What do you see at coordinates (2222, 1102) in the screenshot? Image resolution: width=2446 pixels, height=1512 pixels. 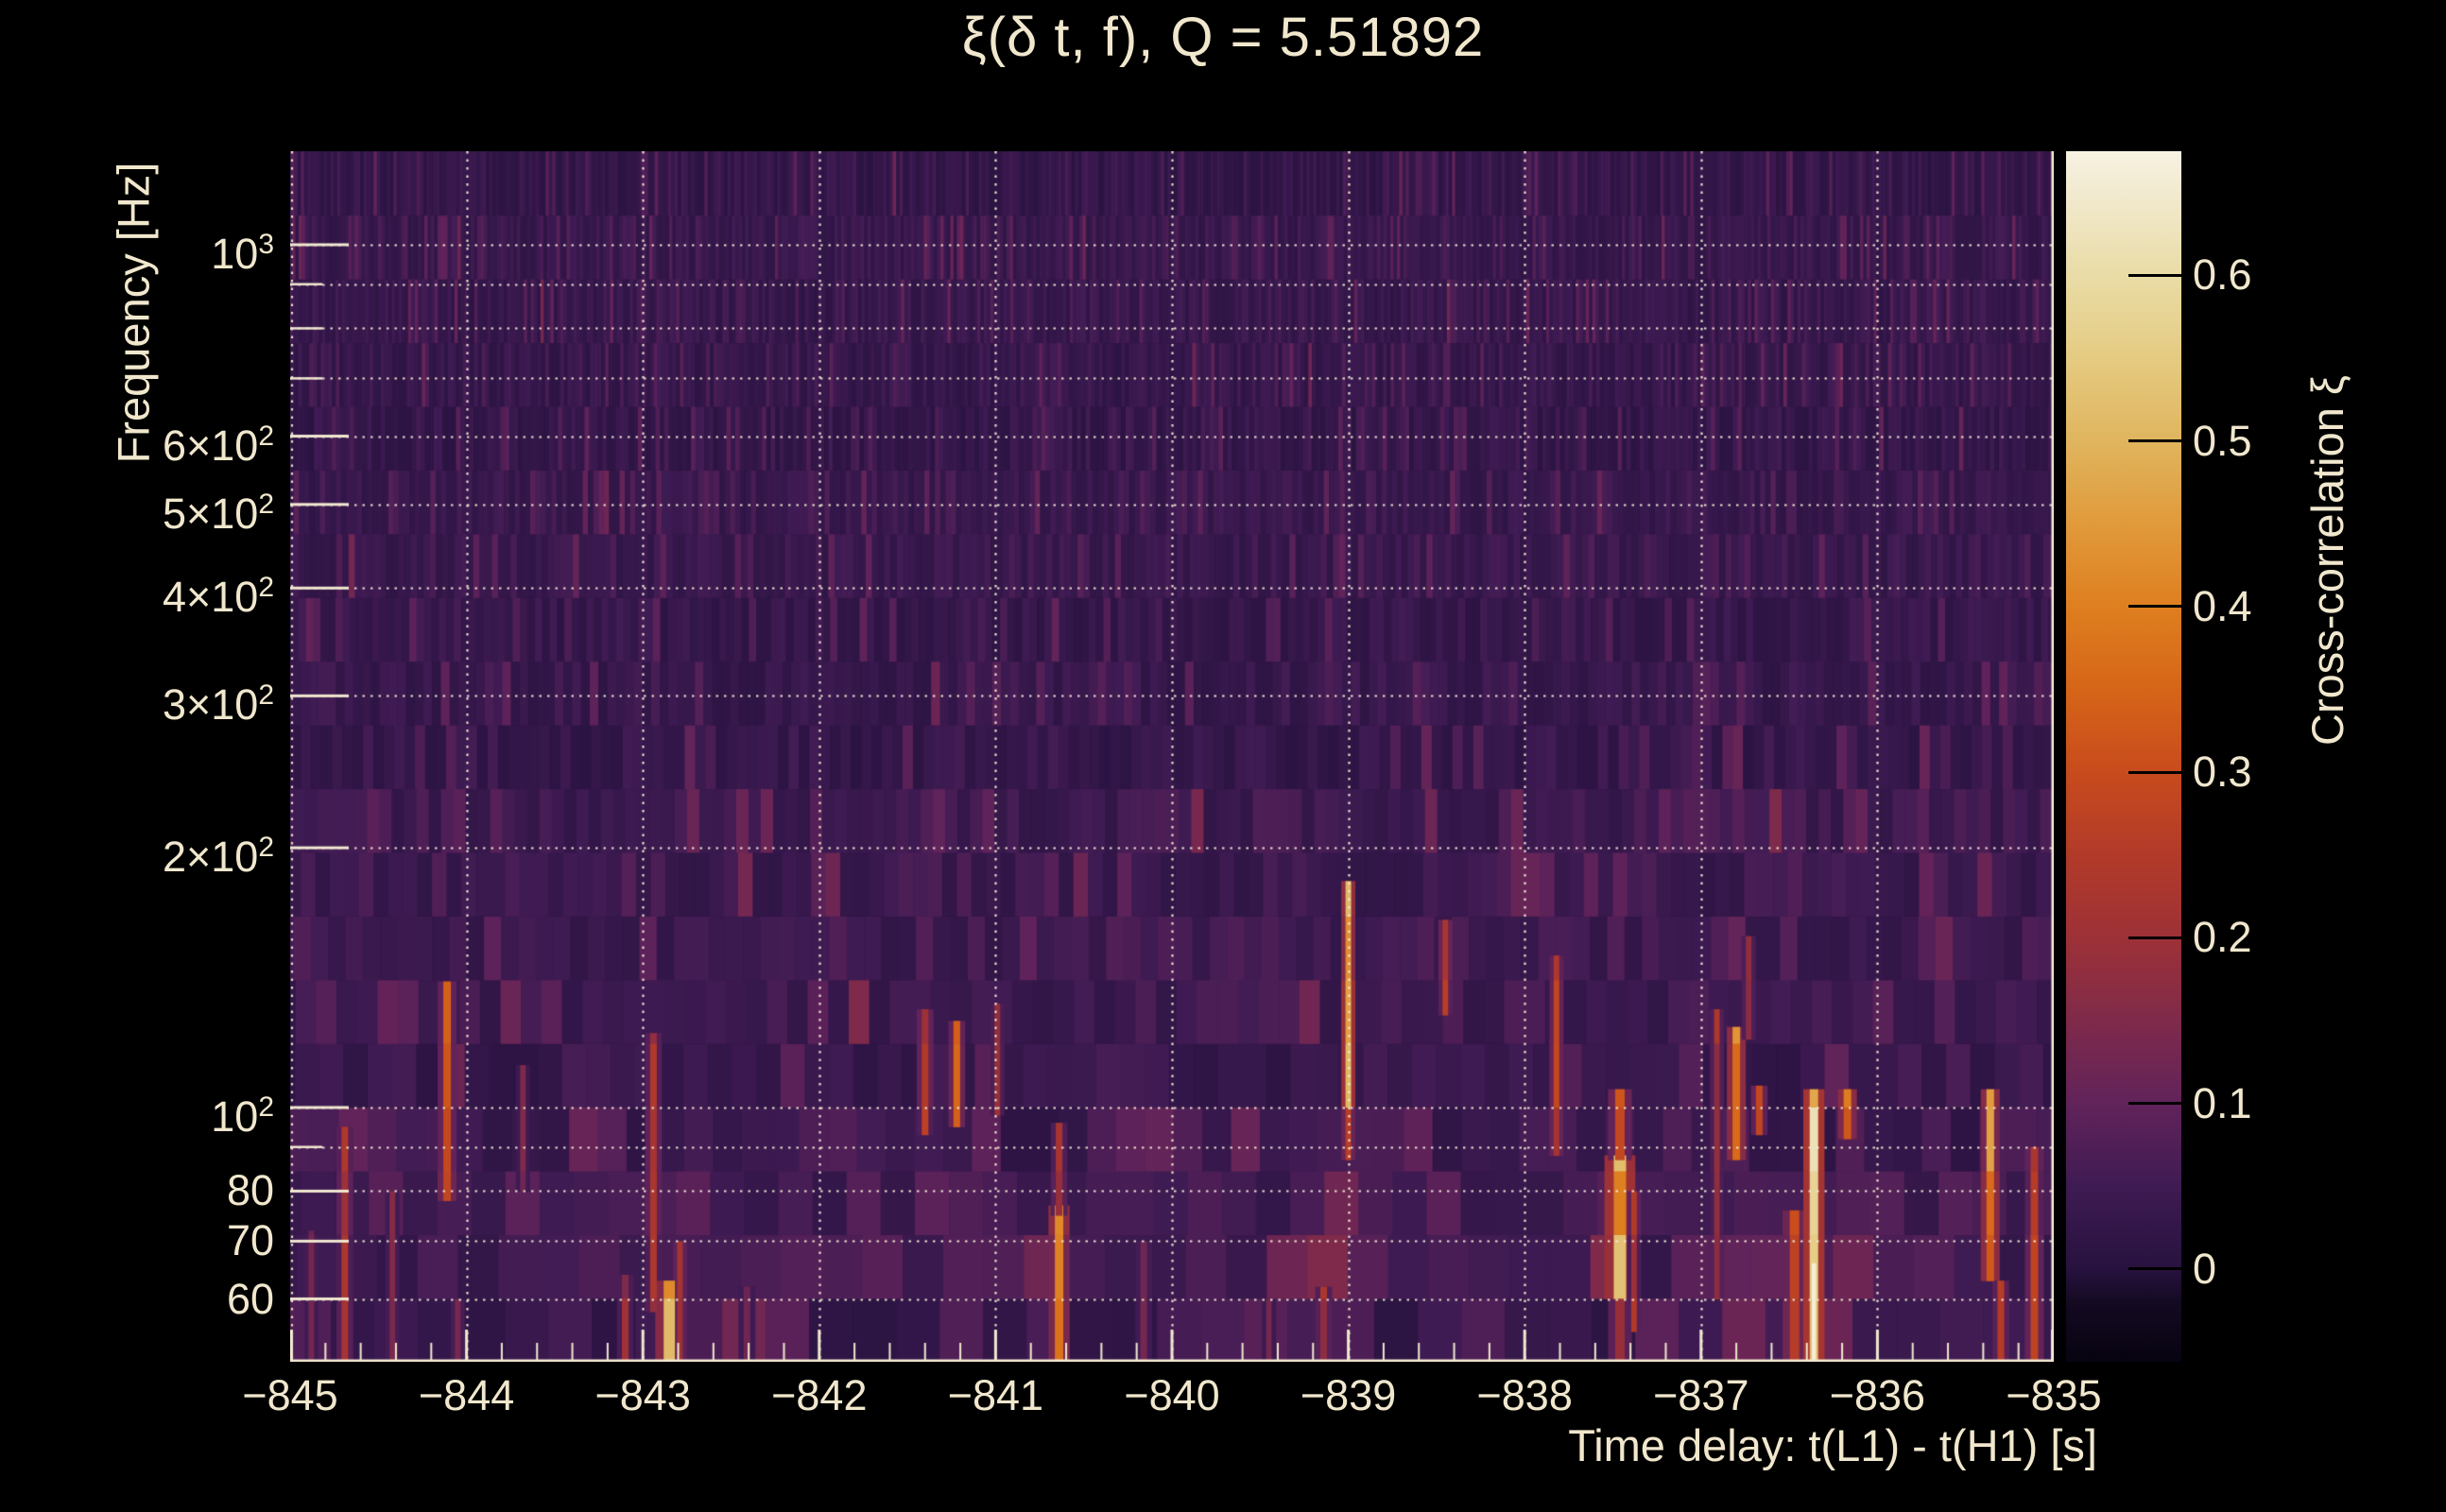 I see `colorbar-tick-label: 0.1` at bounding box center [2222, 1102].